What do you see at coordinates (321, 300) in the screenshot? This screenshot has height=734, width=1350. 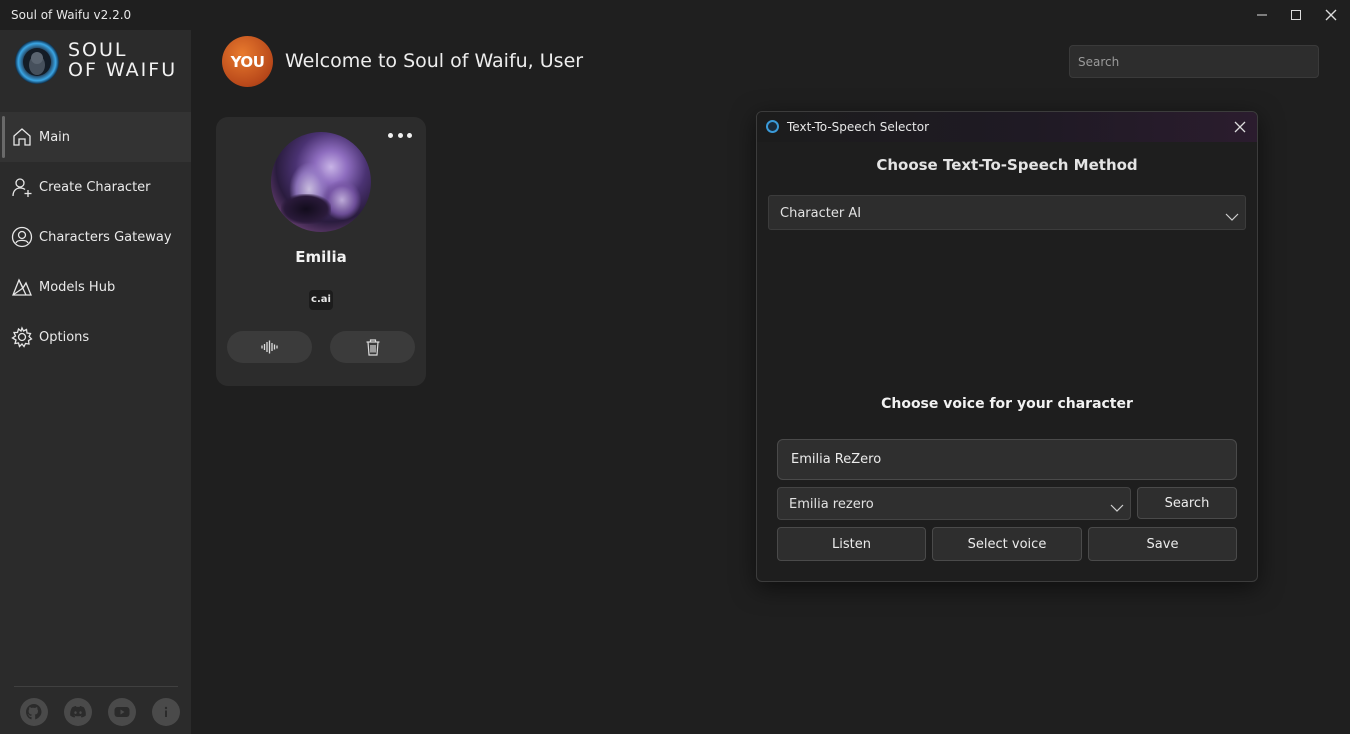 I see `character-source-badge: c.ai` at bounding box center [321, 300].